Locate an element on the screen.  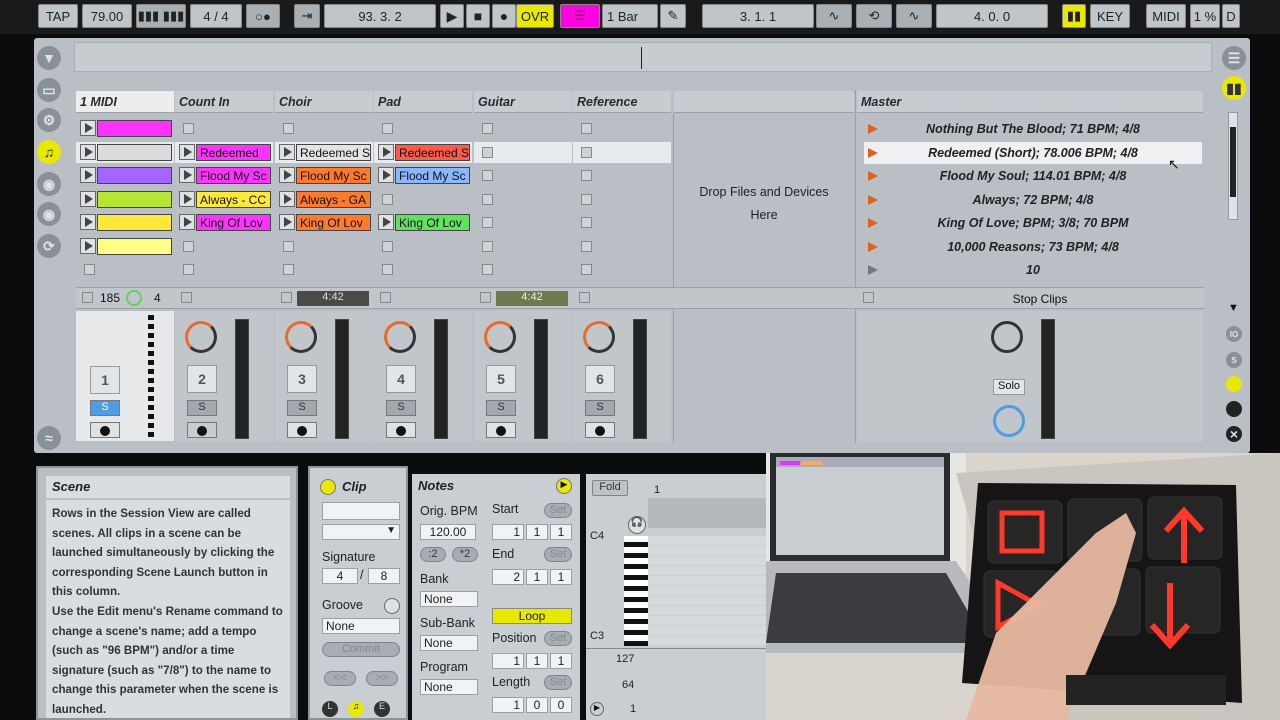
tempo-field: 79.00 is located at coordinates (107, 16).